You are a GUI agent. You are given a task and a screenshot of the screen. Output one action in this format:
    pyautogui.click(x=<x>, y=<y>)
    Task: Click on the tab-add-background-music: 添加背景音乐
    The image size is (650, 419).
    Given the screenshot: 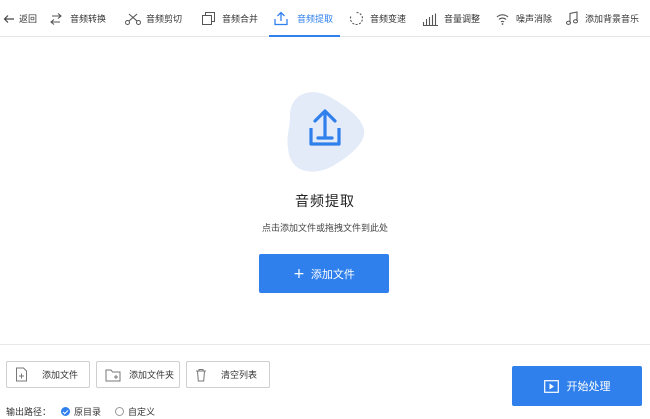 What is the action you would take?
    pyautogui.click(x=602, y=18)
    